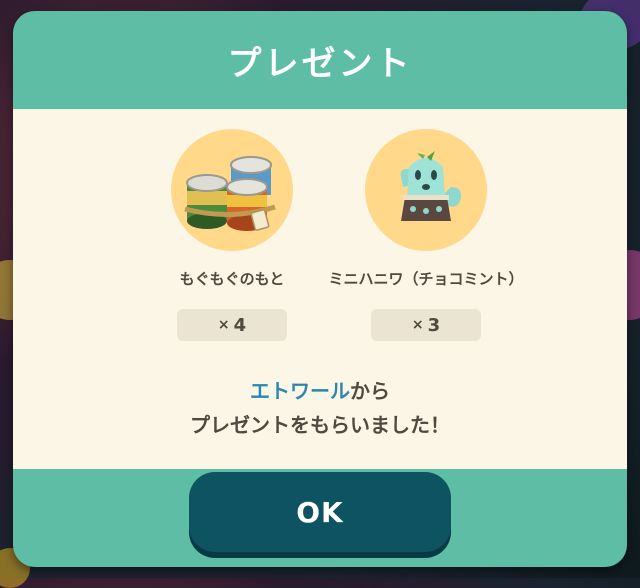 This screenshot has width=640, height=588. Describe the element at coordinates (320, 425) in the screenshot. I see `present-message-line2: プレゼントをもらいました！` at that location.